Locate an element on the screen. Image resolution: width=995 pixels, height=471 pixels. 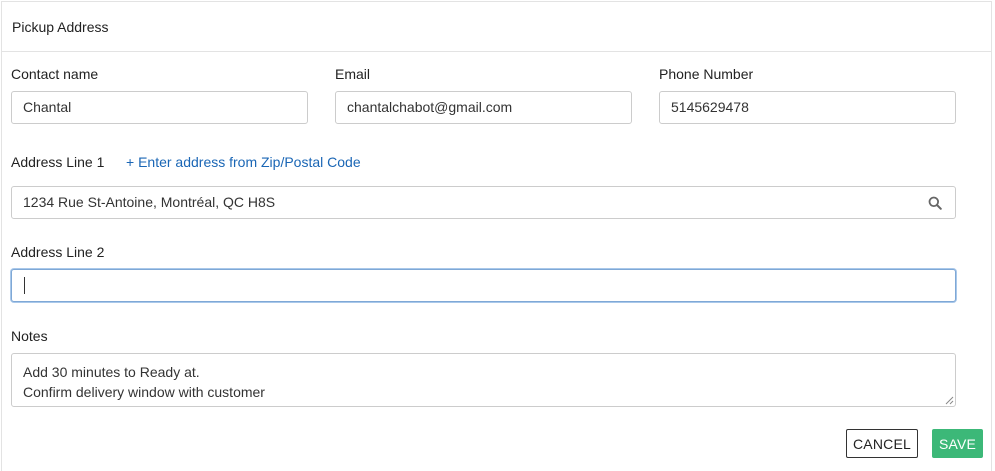
phone-number-input: 5145629478 is located at coordinates (807, 107).